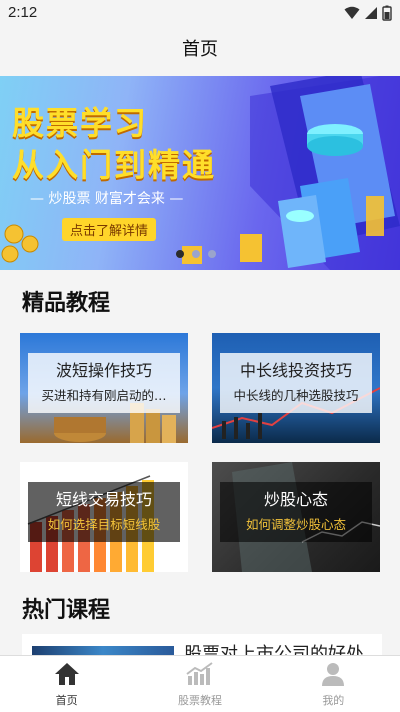  Describe the element at coordinates (80, 123) in the screenshot. I see `banner-headline-1: 股票学习` at that location.